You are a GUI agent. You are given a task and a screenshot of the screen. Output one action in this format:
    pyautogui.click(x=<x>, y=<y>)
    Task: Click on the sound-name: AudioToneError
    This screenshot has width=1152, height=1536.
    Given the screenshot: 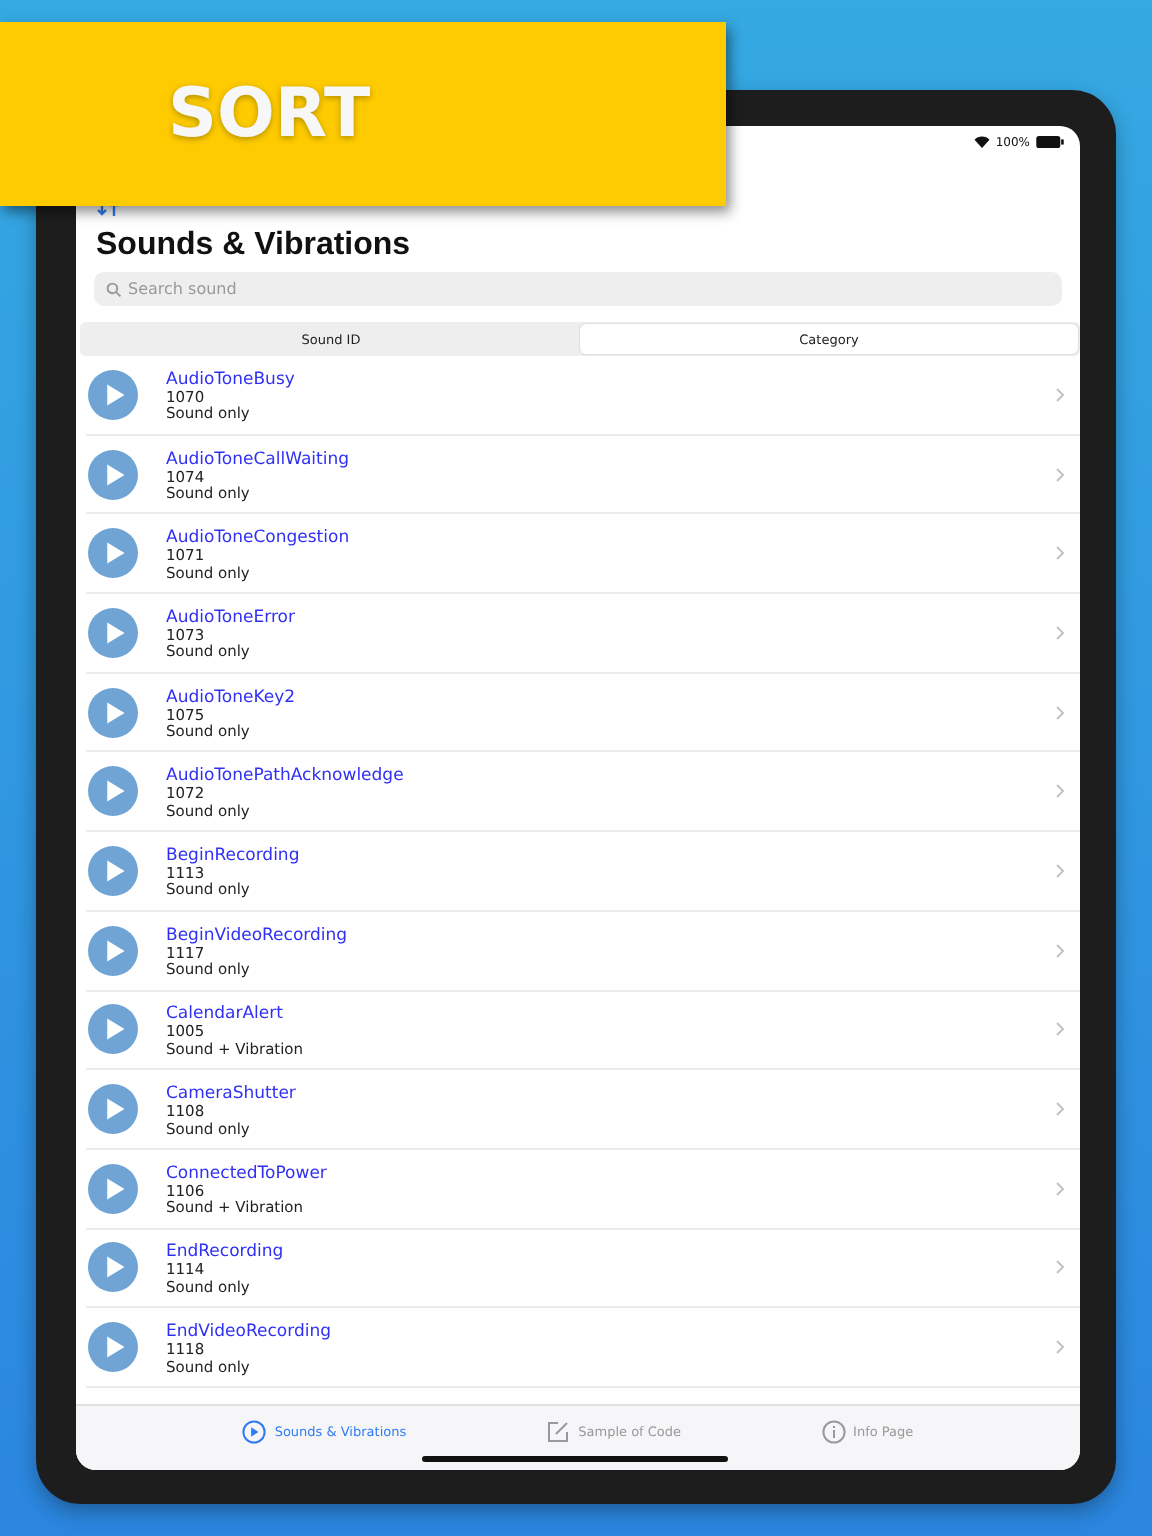 What is the action you would take?
    pyautogui.click(x=231, y=617)
    